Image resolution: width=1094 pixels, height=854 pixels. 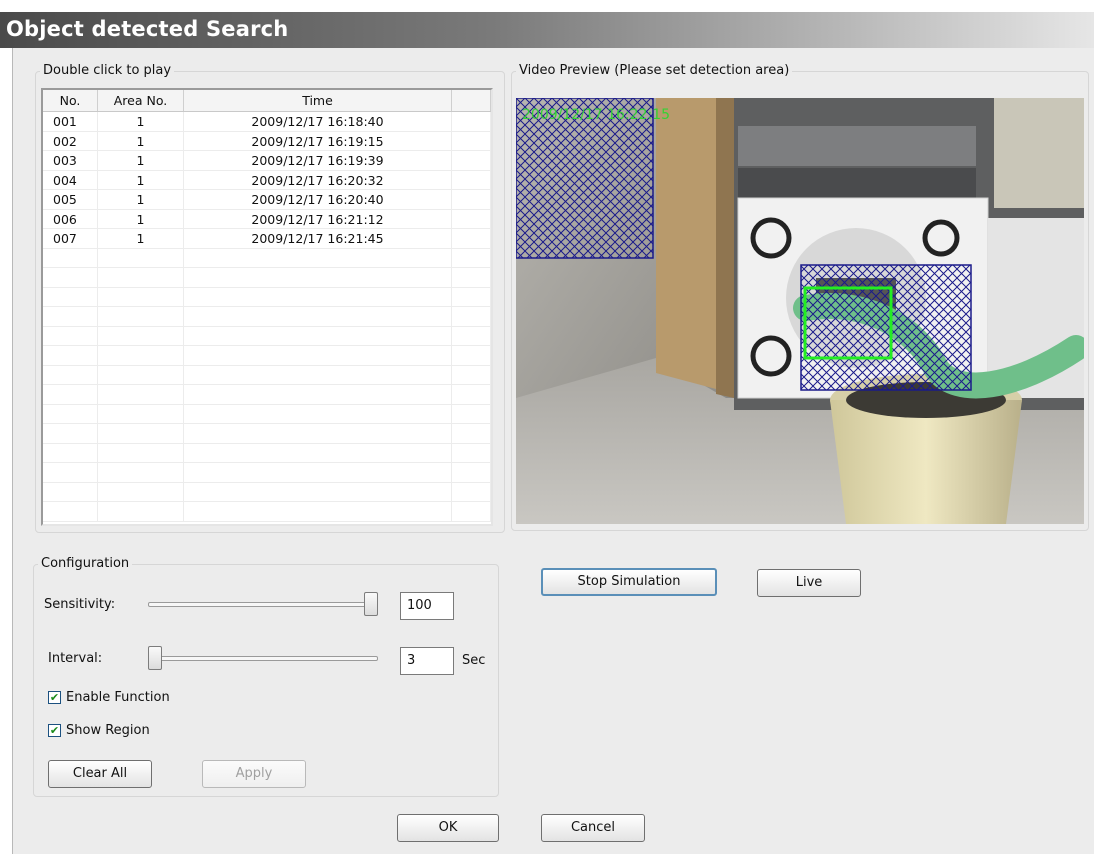 I want to click on table-row: 006 1 2009/12/17 16:21:12, so click(x=267, y=219).